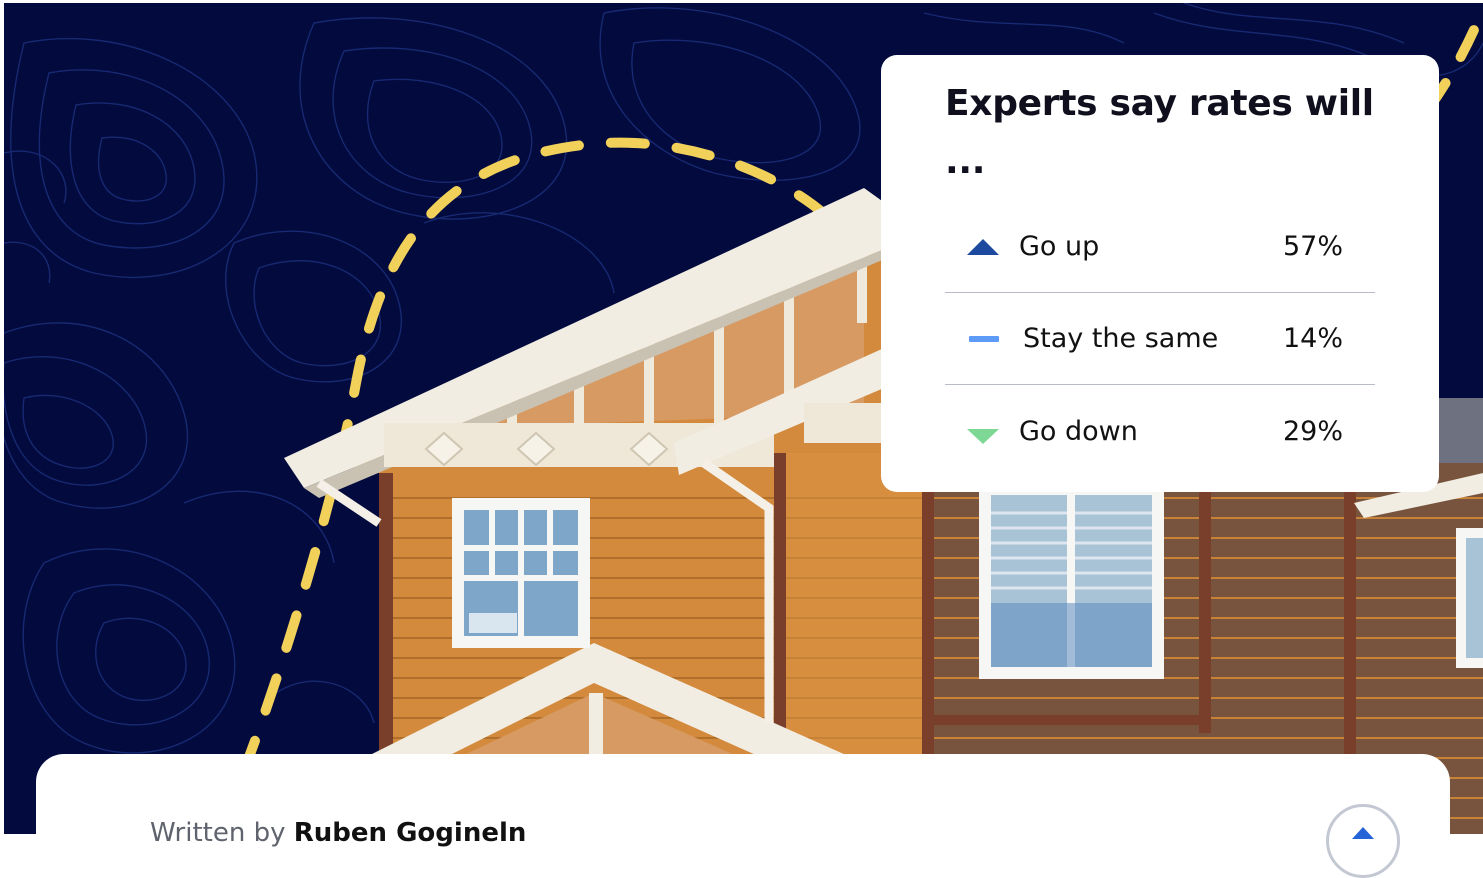 This screenshot has height=878, width=1483. Describe the element at coordinates (1363, 841) in the screenshot. I see `scroll-to-top-button` at that location.